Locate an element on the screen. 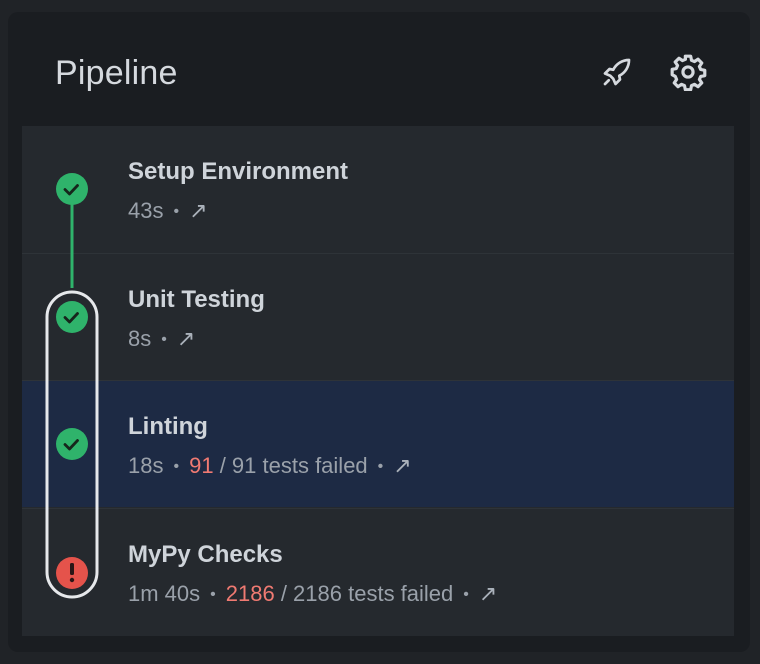 The image size is (760, 664). step-duration: 43s is located at coordinates (146, 210).